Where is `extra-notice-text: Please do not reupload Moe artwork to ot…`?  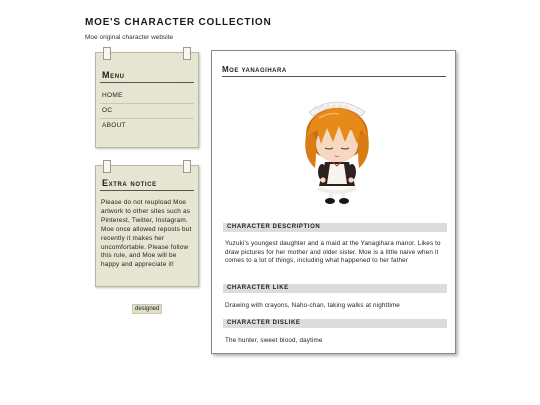 extra-notice-text: Please do not reupload Moe artwork to ot… is located at coordinates (146, 234).